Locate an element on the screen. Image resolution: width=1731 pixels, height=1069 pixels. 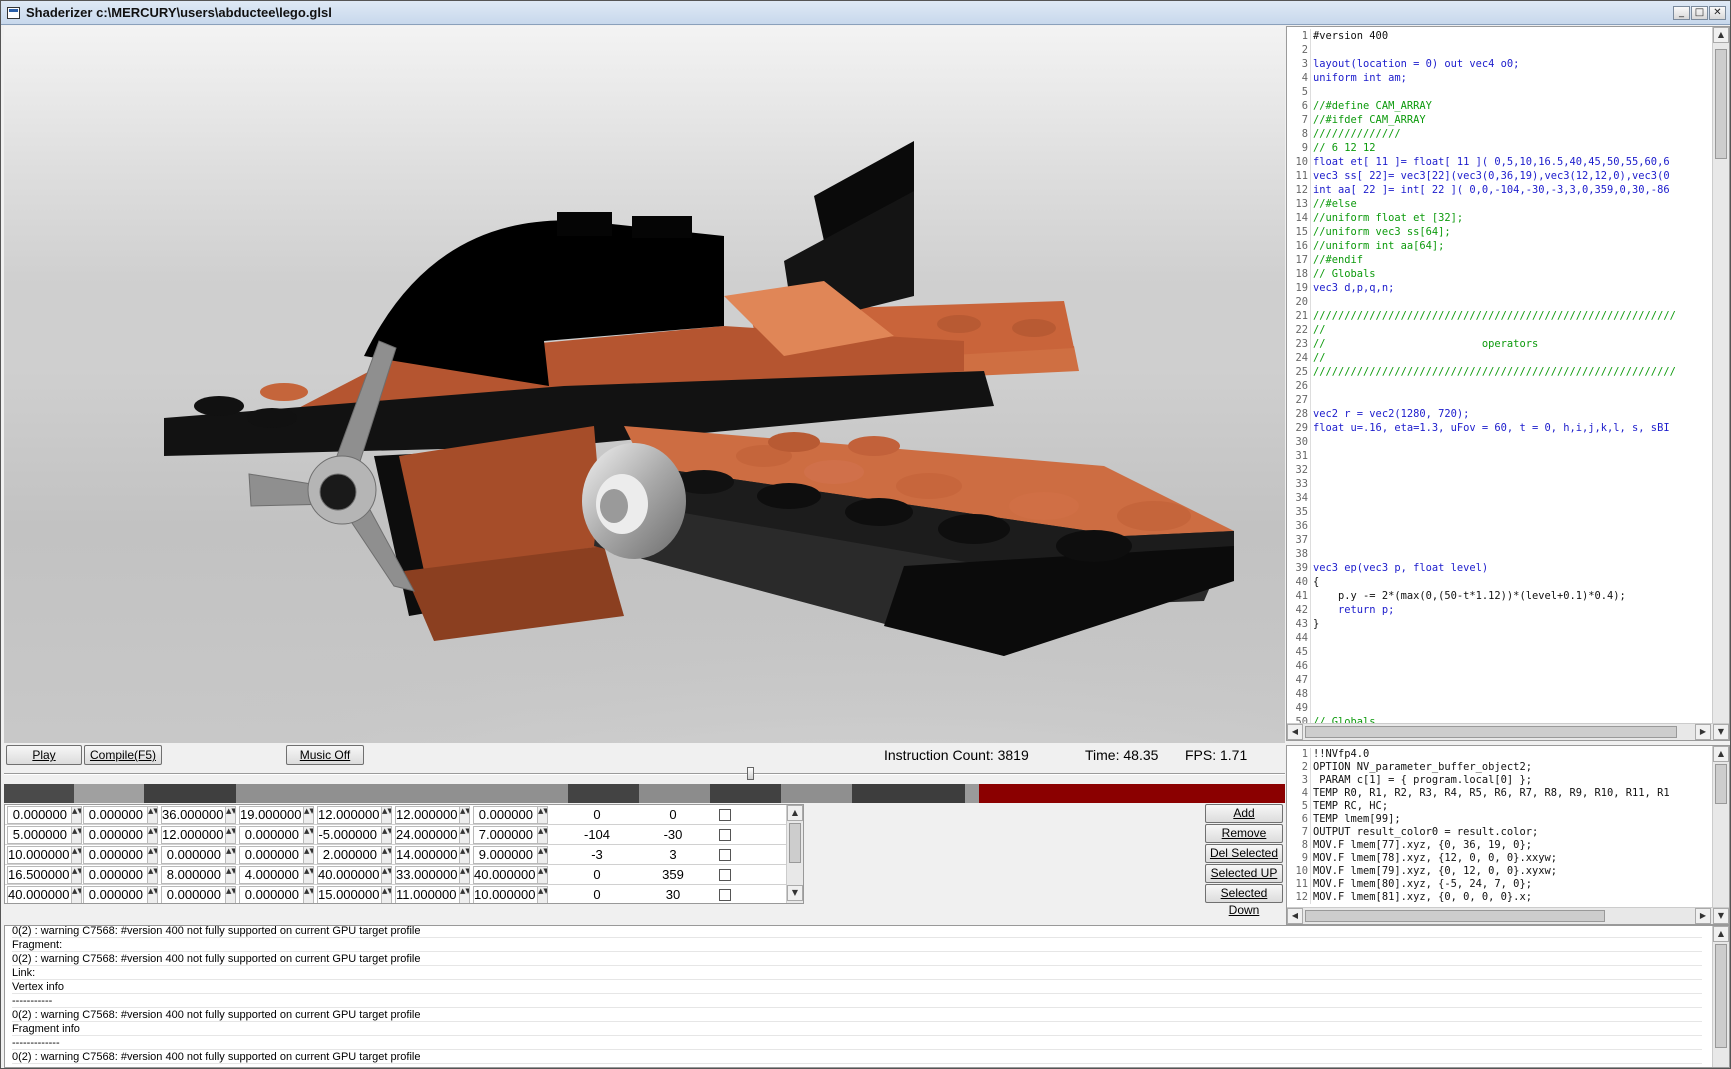
play-button: Play is located at coordinates (44, 755).